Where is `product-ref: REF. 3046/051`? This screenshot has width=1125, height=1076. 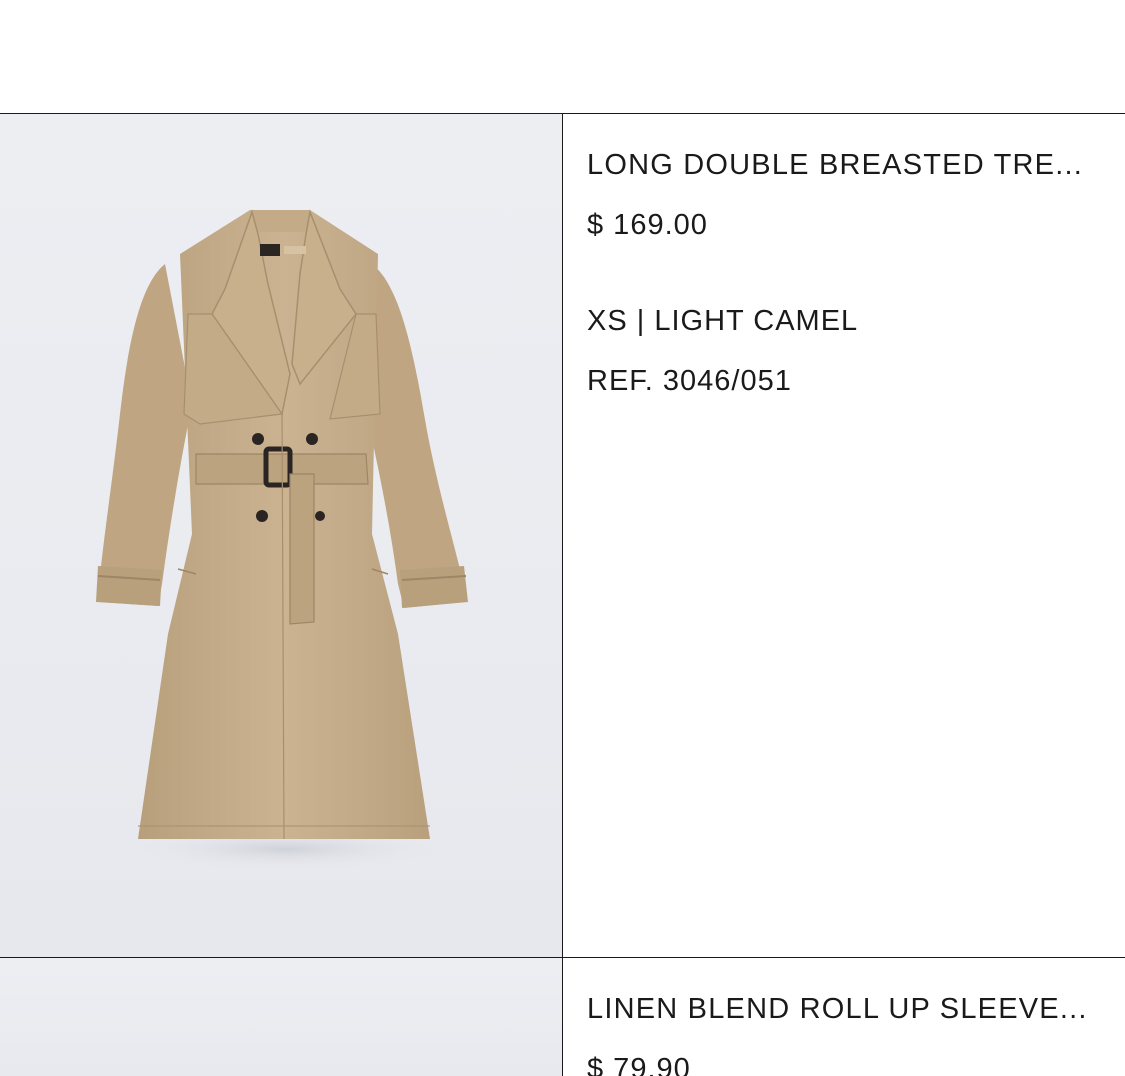 product-ref: REF. 3046/051 is located at coordinates (689, 381).